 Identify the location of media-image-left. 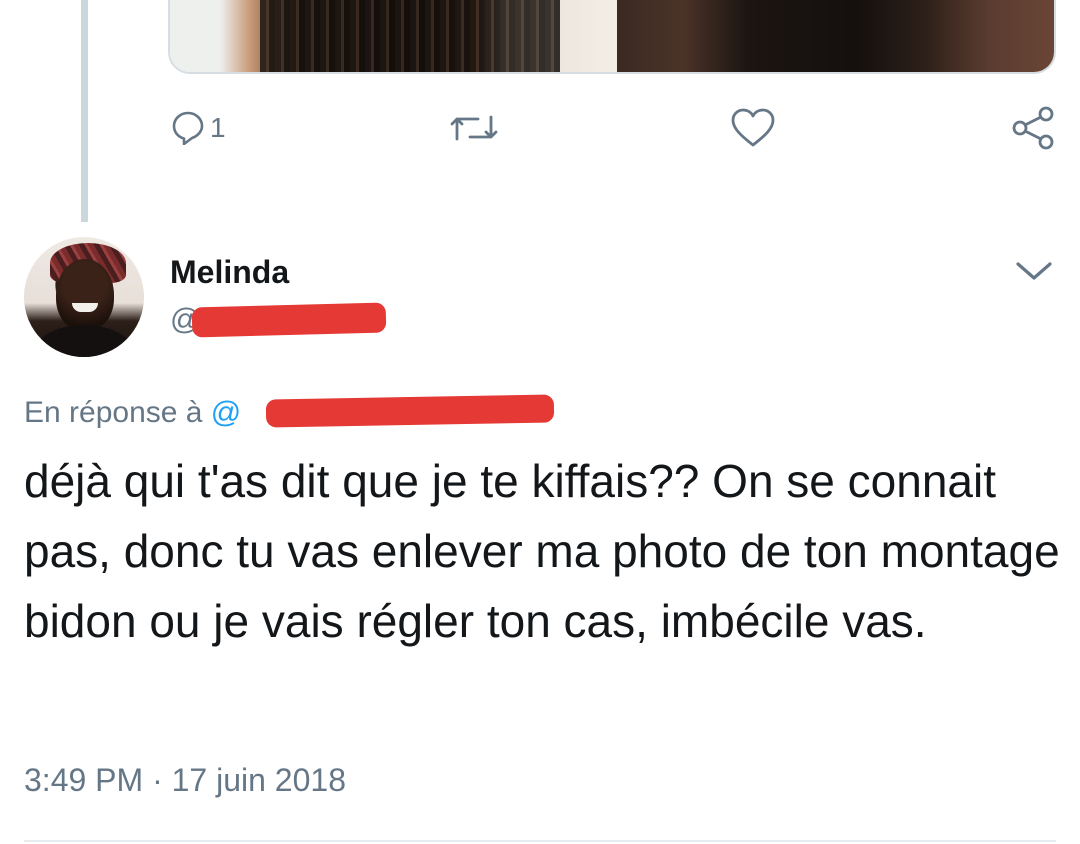
(393, 36).